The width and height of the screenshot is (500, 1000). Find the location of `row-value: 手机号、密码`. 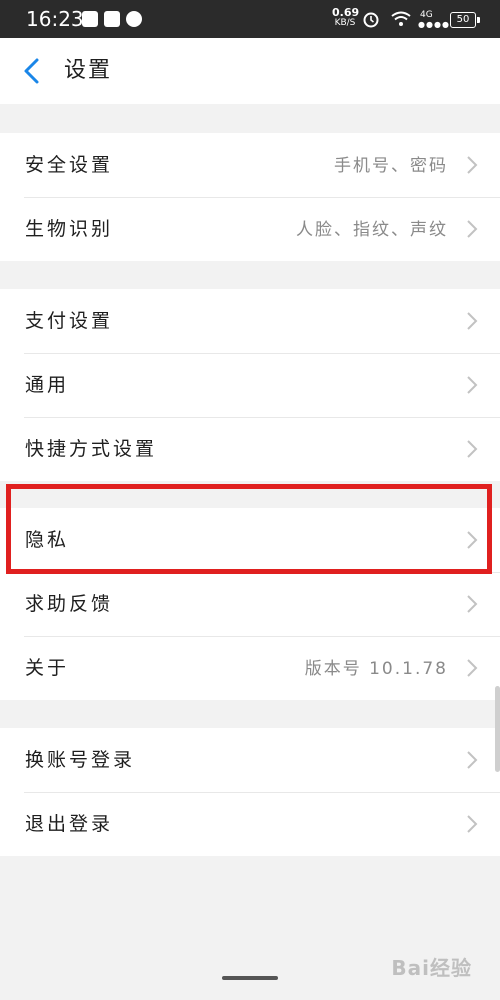

row-value: 手机号、密码 is located at coordinates (391, 166).